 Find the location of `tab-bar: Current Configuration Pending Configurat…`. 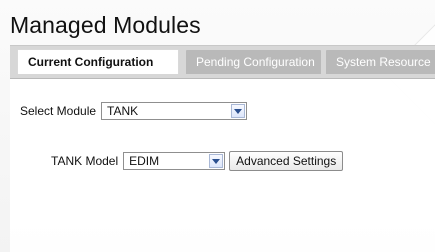

tab-bar: Current Configuration Pending Configurat… is located at coordinates (222, 62).